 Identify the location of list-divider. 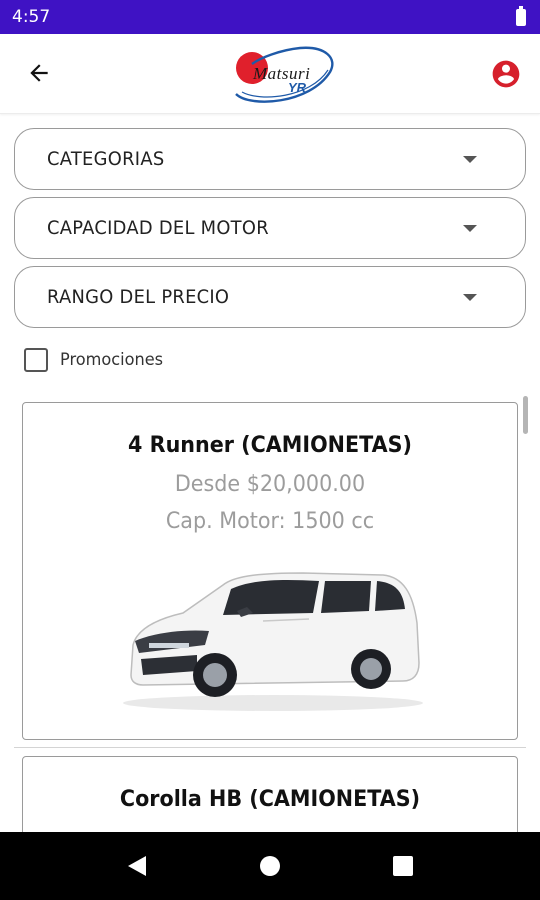
(270, 747).